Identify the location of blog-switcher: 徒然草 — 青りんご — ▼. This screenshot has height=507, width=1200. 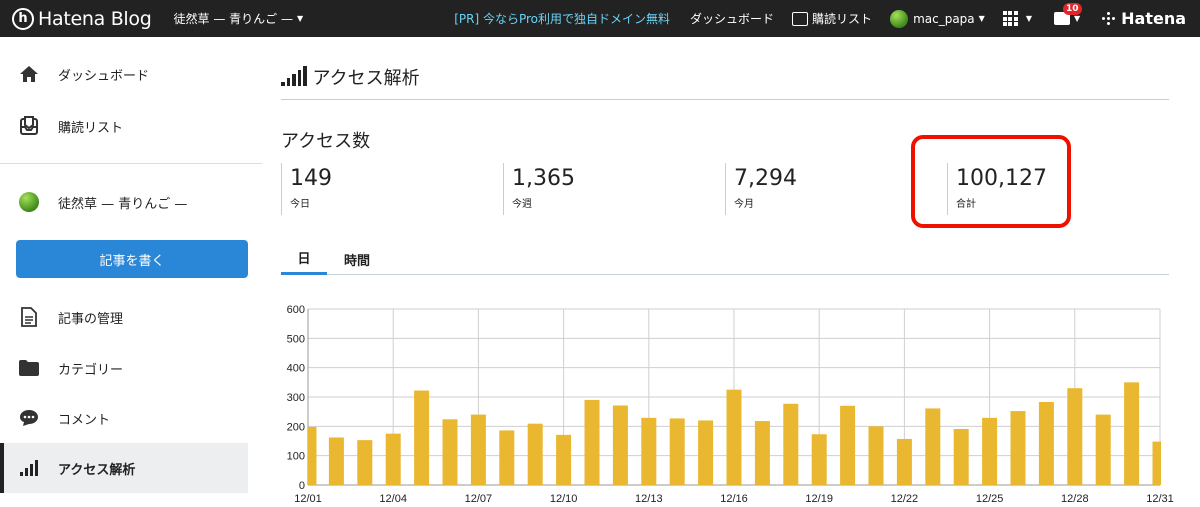
(239, 18).